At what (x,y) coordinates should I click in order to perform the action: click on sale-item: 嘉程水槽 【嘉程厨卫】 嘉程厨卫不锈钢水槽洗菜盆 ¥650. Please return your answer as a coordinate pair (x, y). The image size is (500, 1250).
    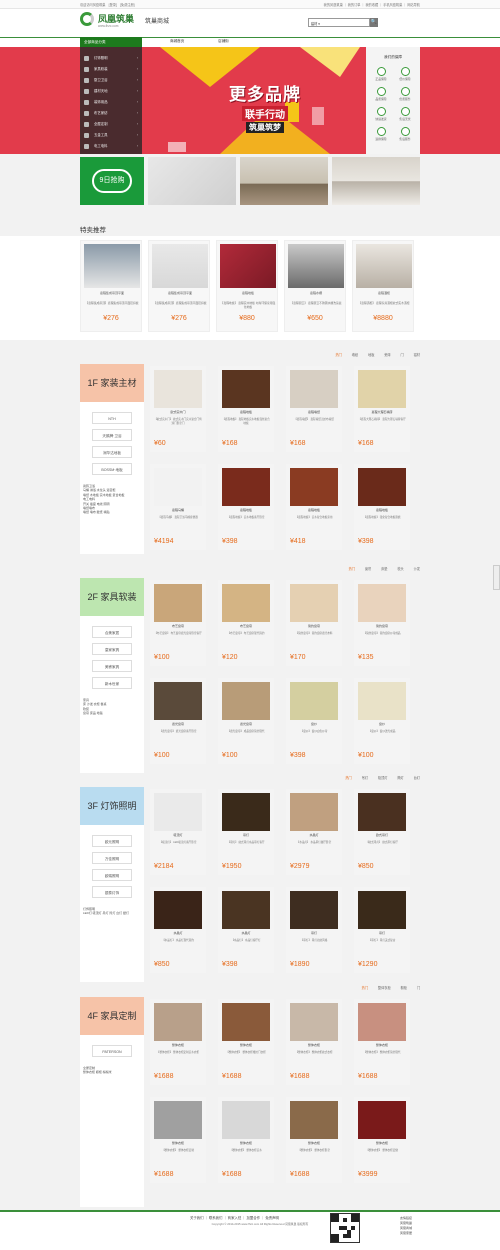
    Looking at the image, I should click on (315, 286).